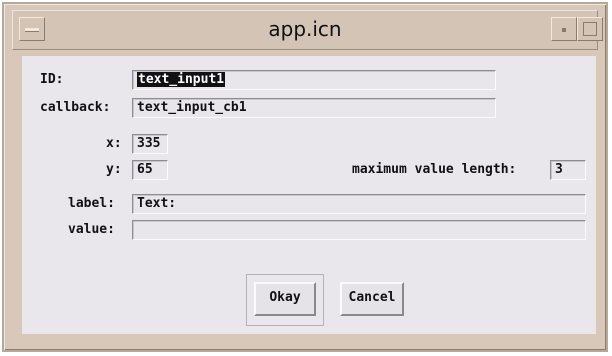 This screenshot has width=612, height=356. Describe the element at coordinates (359, 230) in the screenshot. I see `value-field` at that location.